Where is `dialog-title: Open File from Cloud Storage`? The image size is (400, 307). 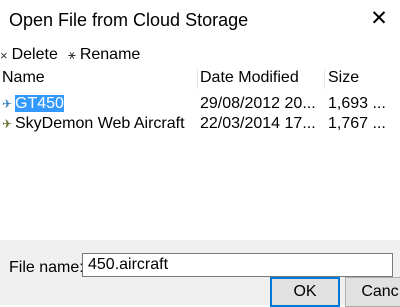 dialog-title: Open File from Cloud Storage is located at coordinates (129, 20).